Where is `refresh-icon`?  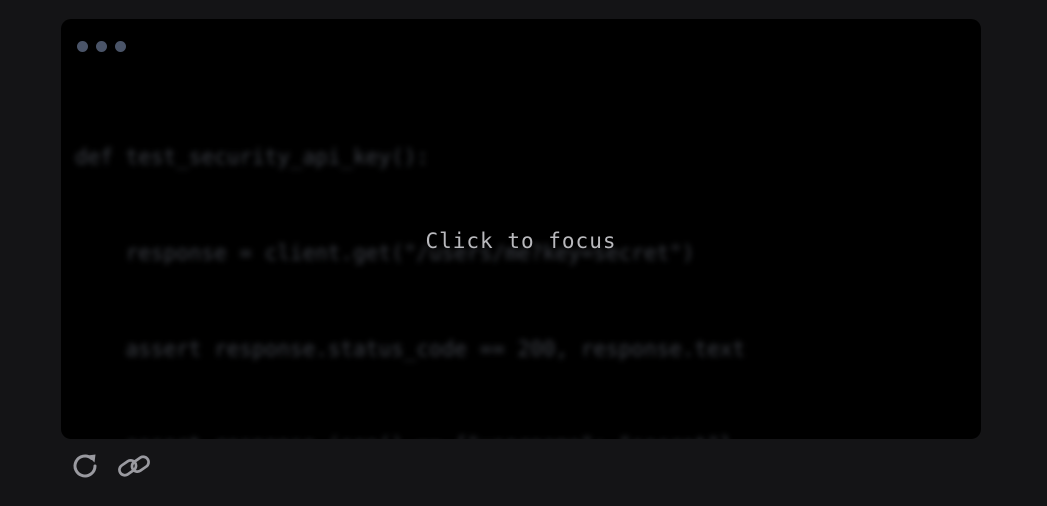 refresh-icon is located at coordinates (85, 466).